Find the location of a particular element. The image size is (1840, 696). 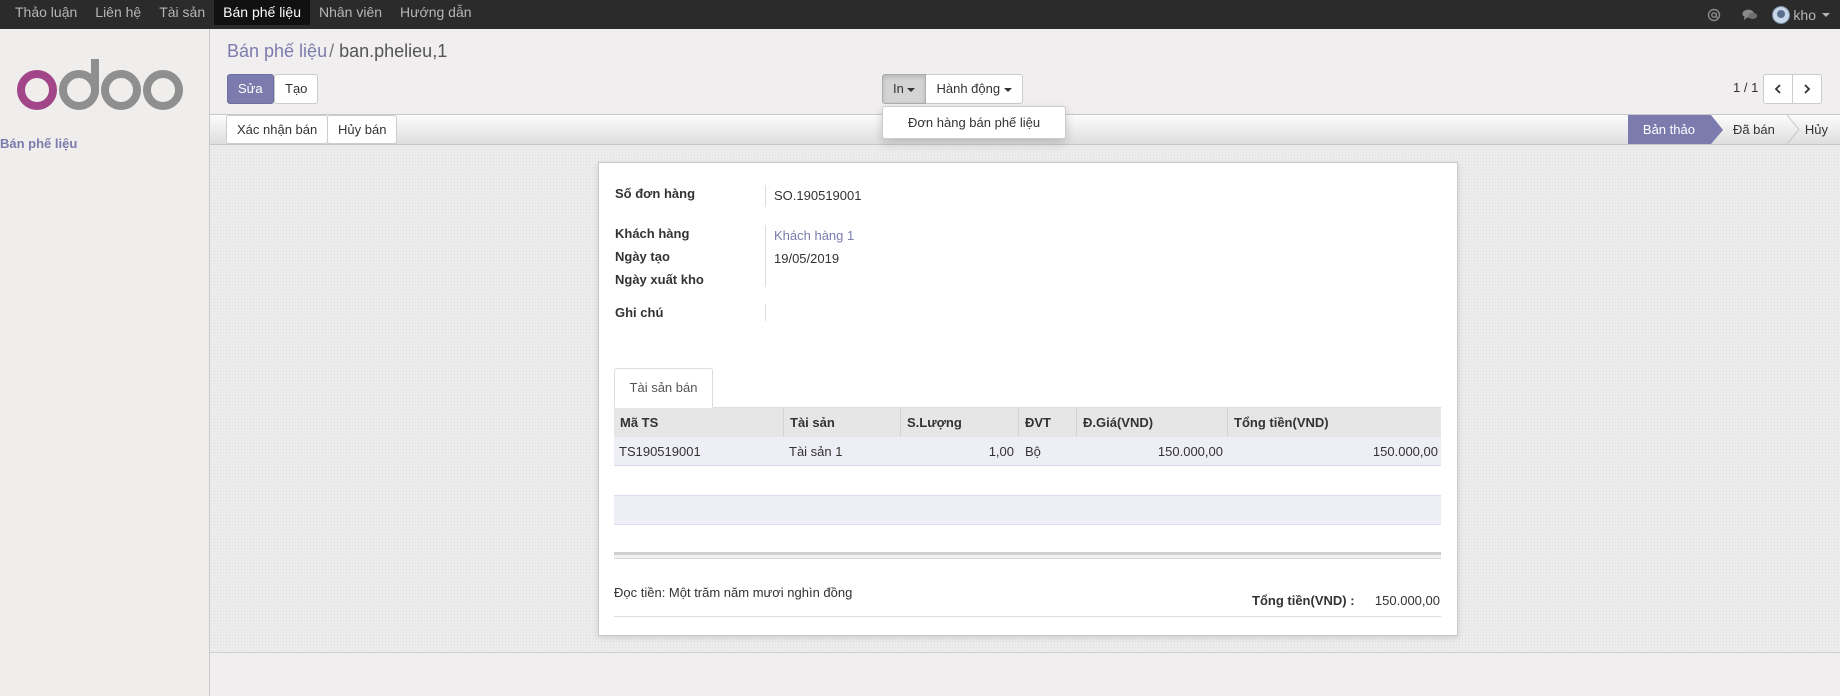

stage-bar: Bản thảo Đã bán Hủy is located at coordinates (1733, 129).